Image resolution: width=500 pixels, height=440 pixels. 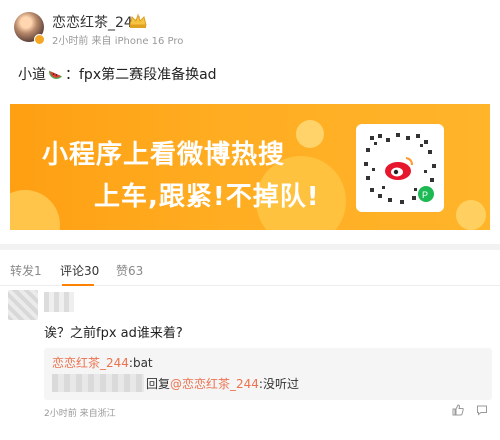 What do you see at coordinates (140, 363) in the screenshot?
I see `reply-text: :bat` at bounding box center [140, 363].